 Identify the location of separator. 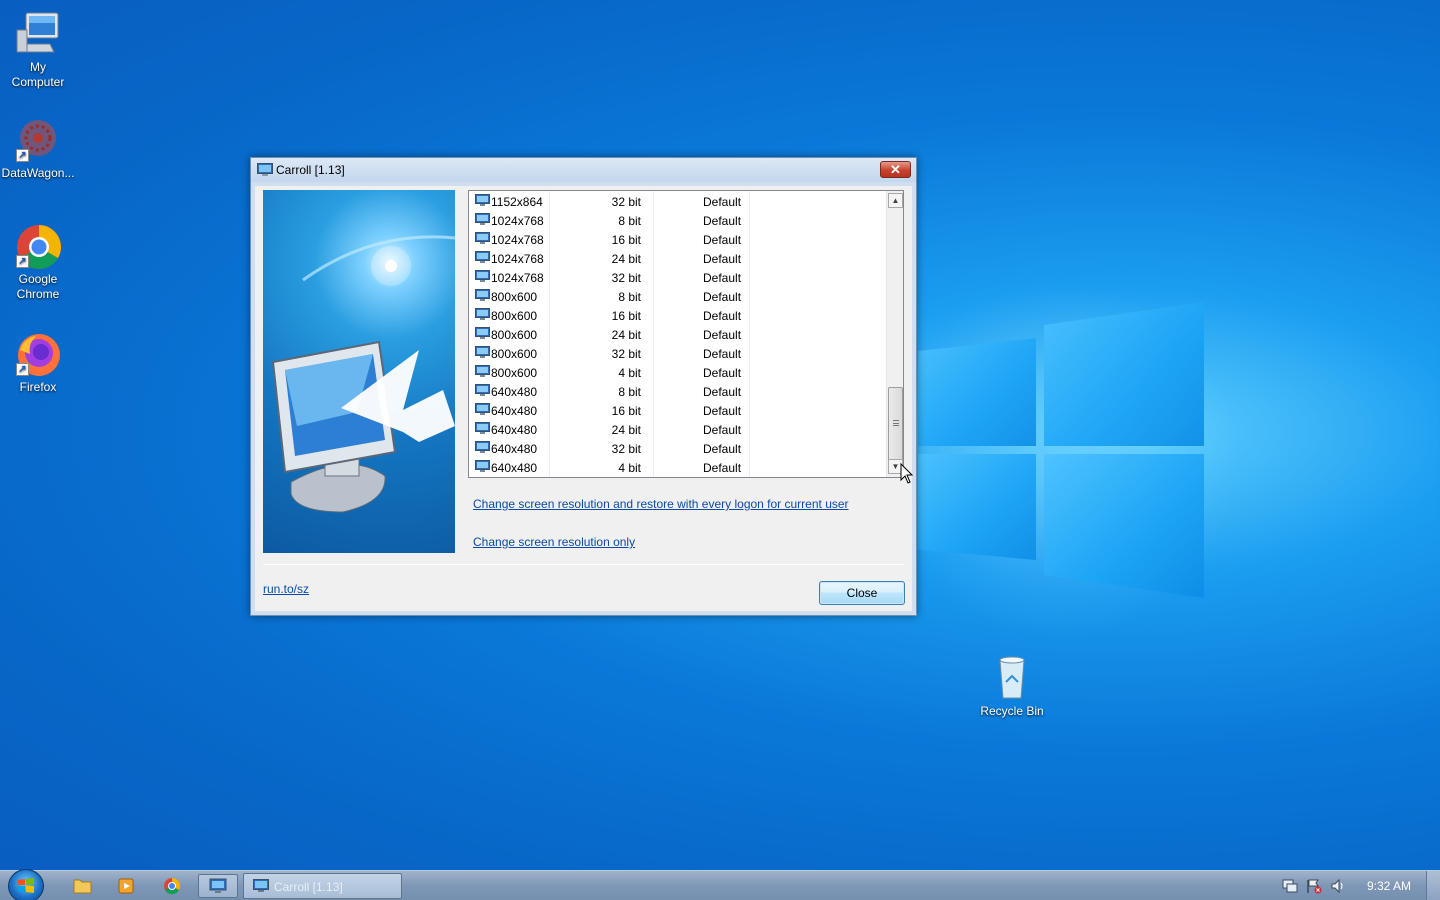
(583, 564).